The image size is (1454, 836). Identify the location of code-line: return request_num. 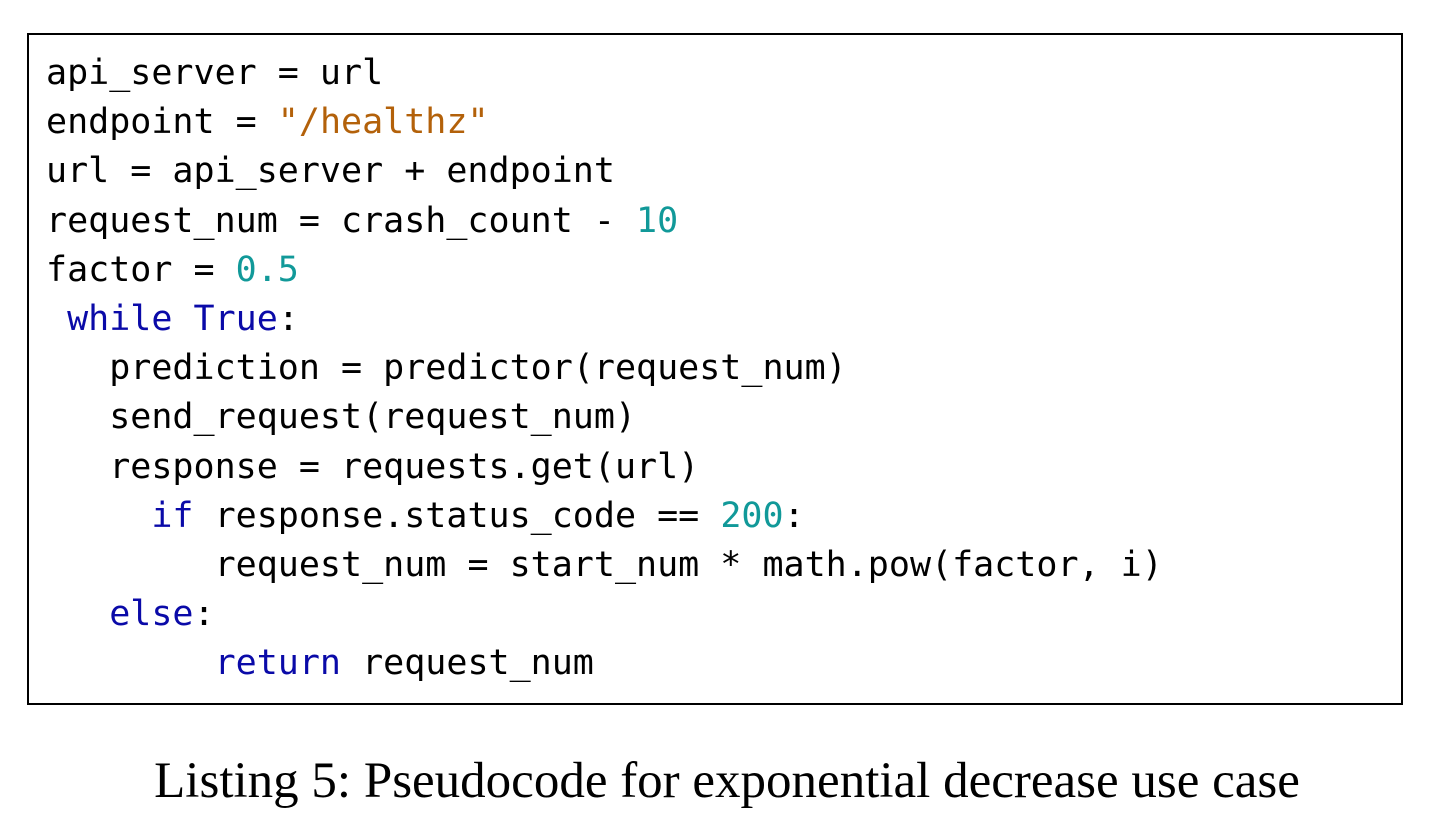
(320, 663).